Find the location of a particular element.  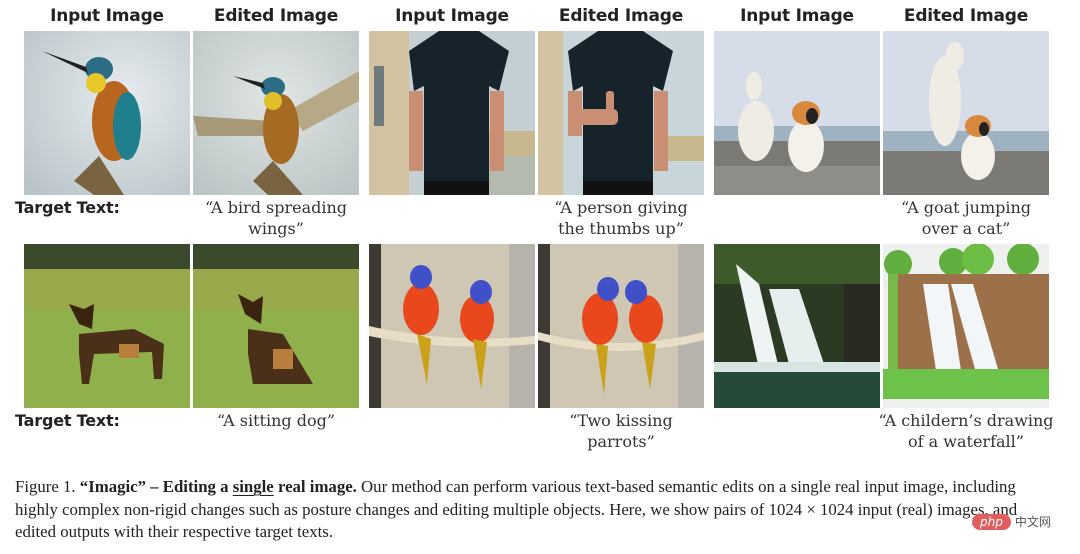

watermark-brand: php is located at coordinates (991, 521).